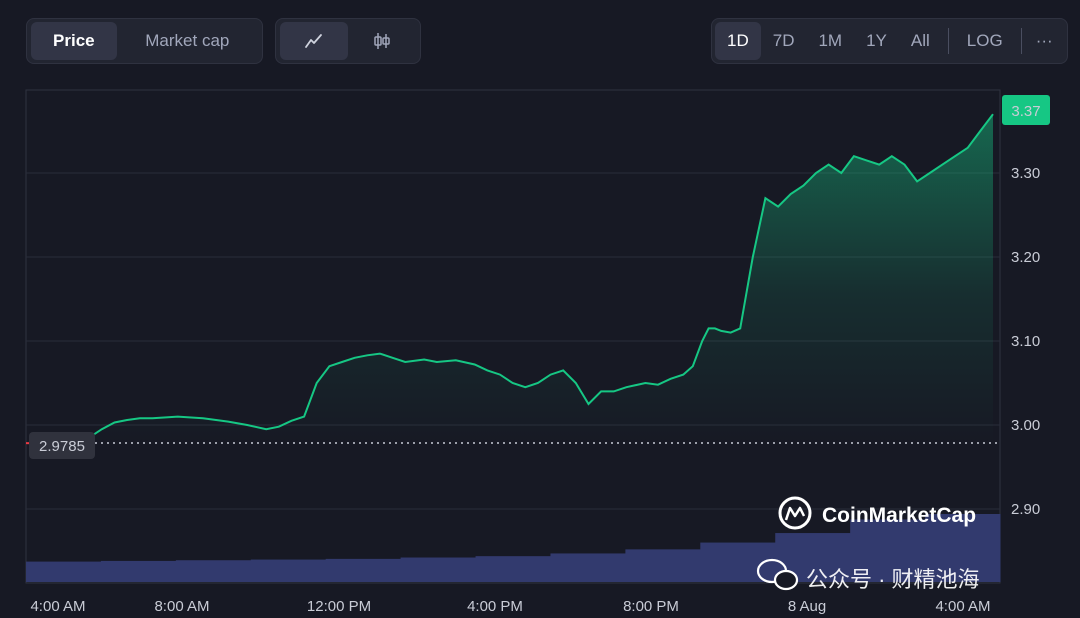 This screenshot has width=1080, height=618. I want to click on x-tick-label: 8:00 AM, so click(181, 606).